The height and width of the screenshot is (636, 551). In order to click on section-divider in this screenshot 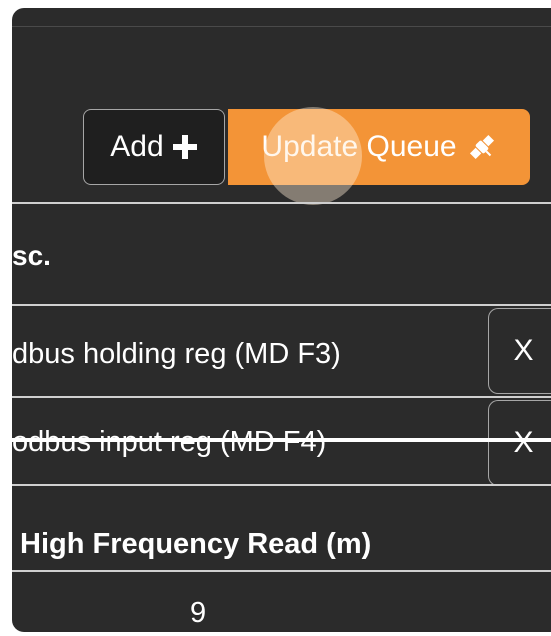, I will do `click(281, 305)`.